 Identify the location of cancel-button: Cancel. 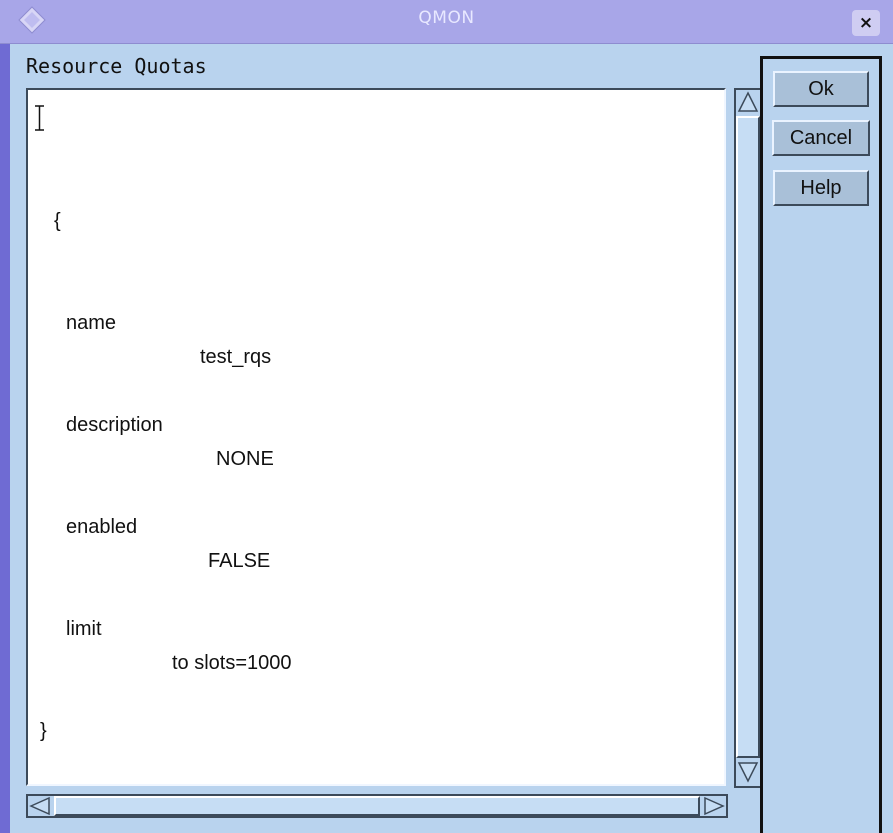
(821, 138).